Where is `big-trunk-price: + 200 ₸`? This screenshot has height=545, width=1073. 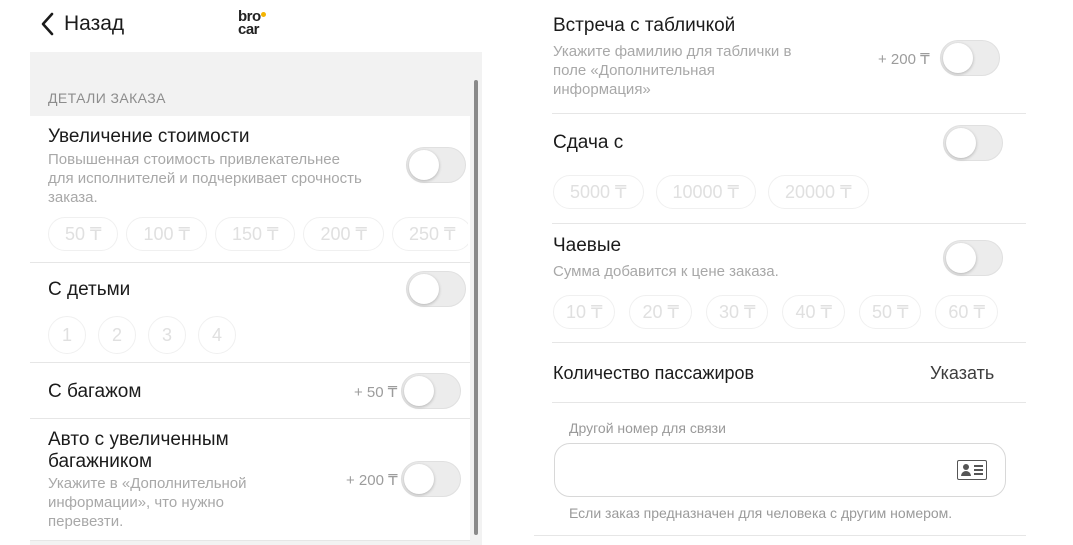 big-trunk-price: + 200 ₸ is located at coordinates (372, 480).